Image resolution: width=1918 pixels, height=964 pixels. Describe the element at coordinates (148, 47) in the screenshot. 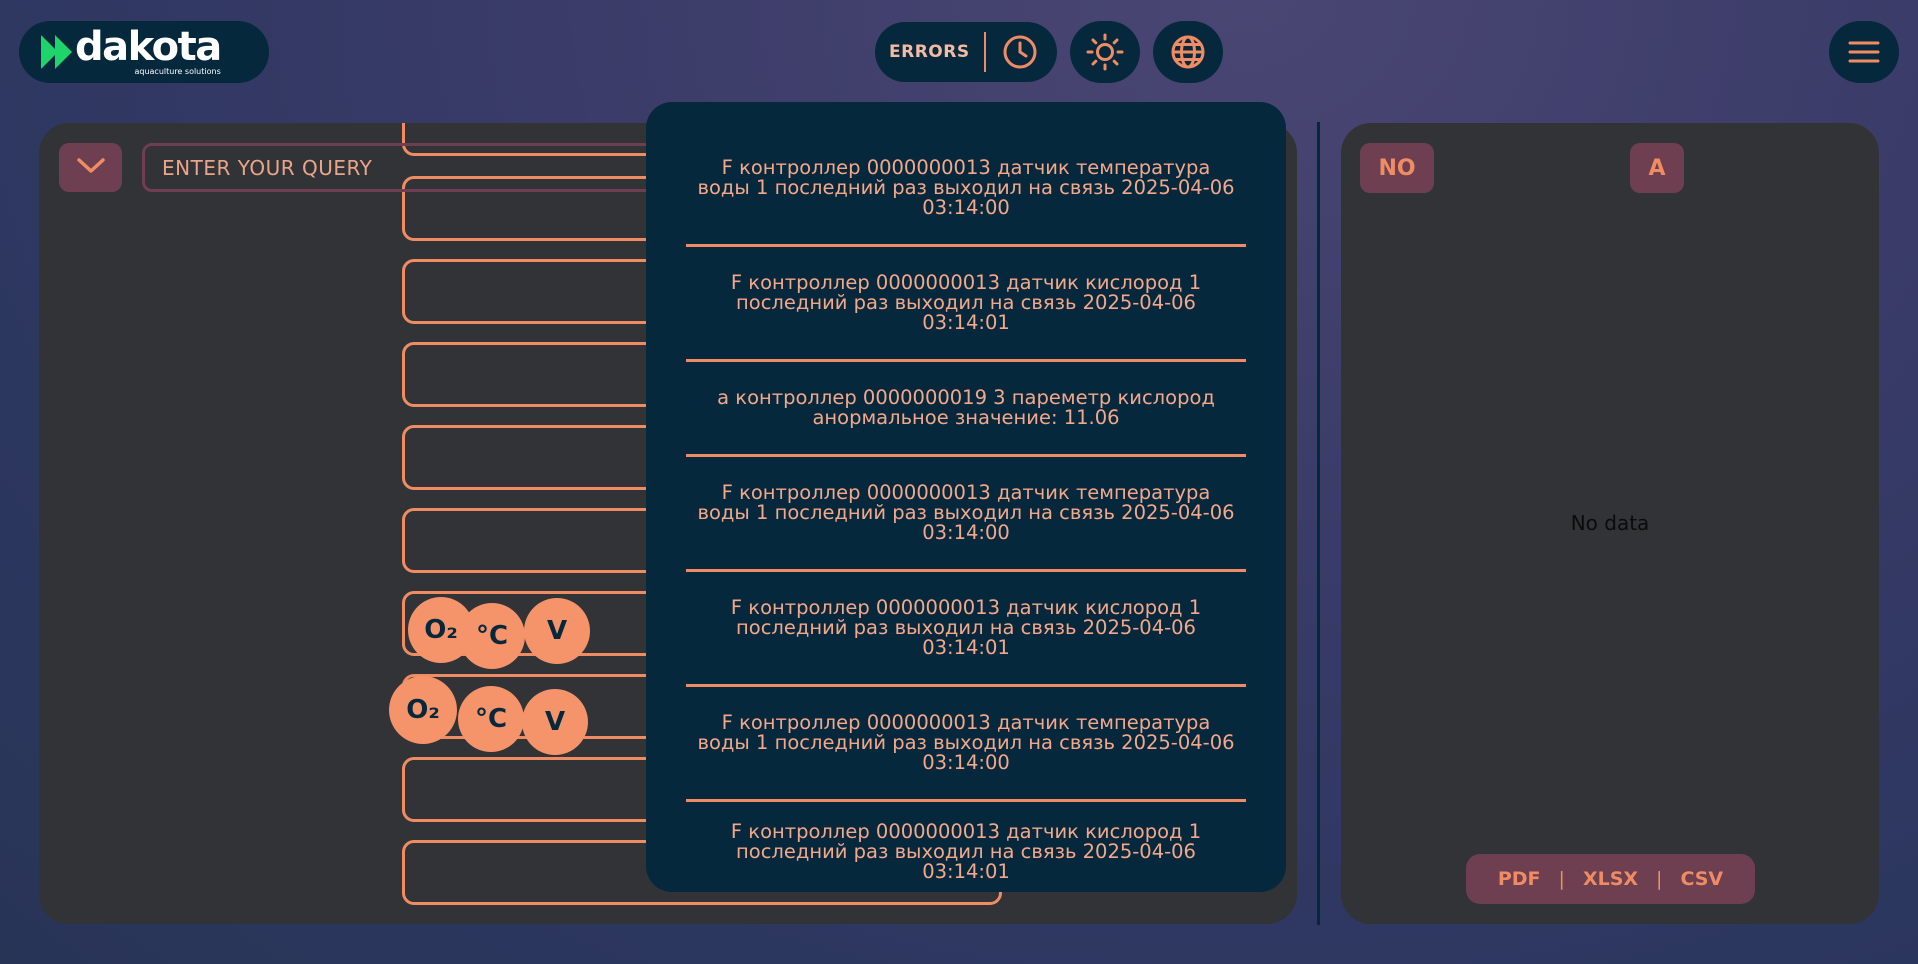

I see `logo-wordmark: dakota` at that location.